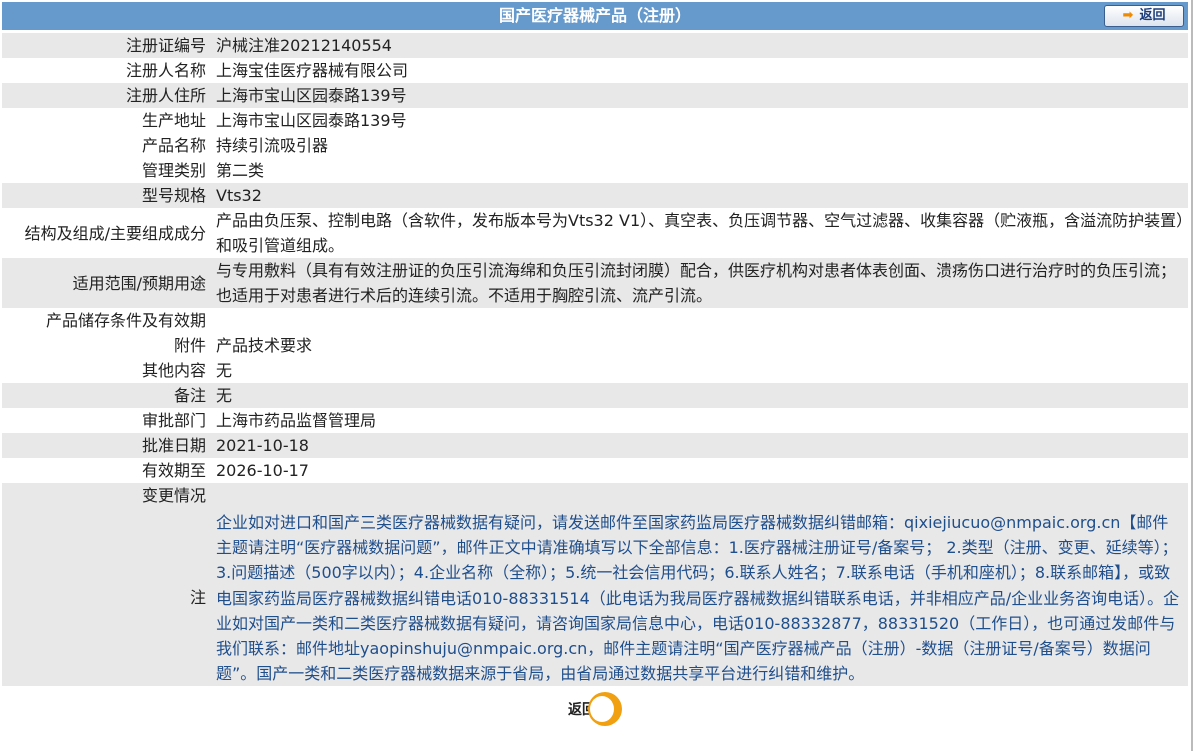 The image size is (1194, 751). I want to click on field-label: 审批部门, so click(173, 420).